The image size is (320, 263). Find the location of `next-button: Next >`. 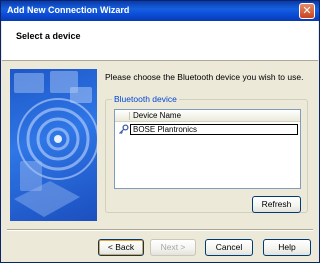

next-button: Next > is located at coordinates (173, 247).